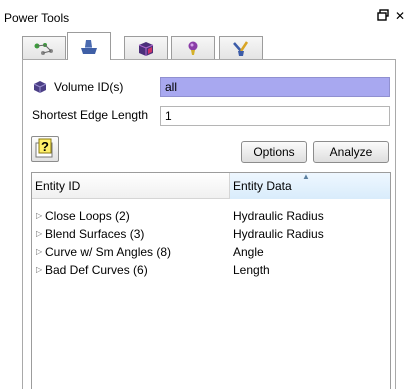  Describe the element at coordinates (131, 186) in the screenshot. I see `column-header-entity-id: Entity ID` at that location.